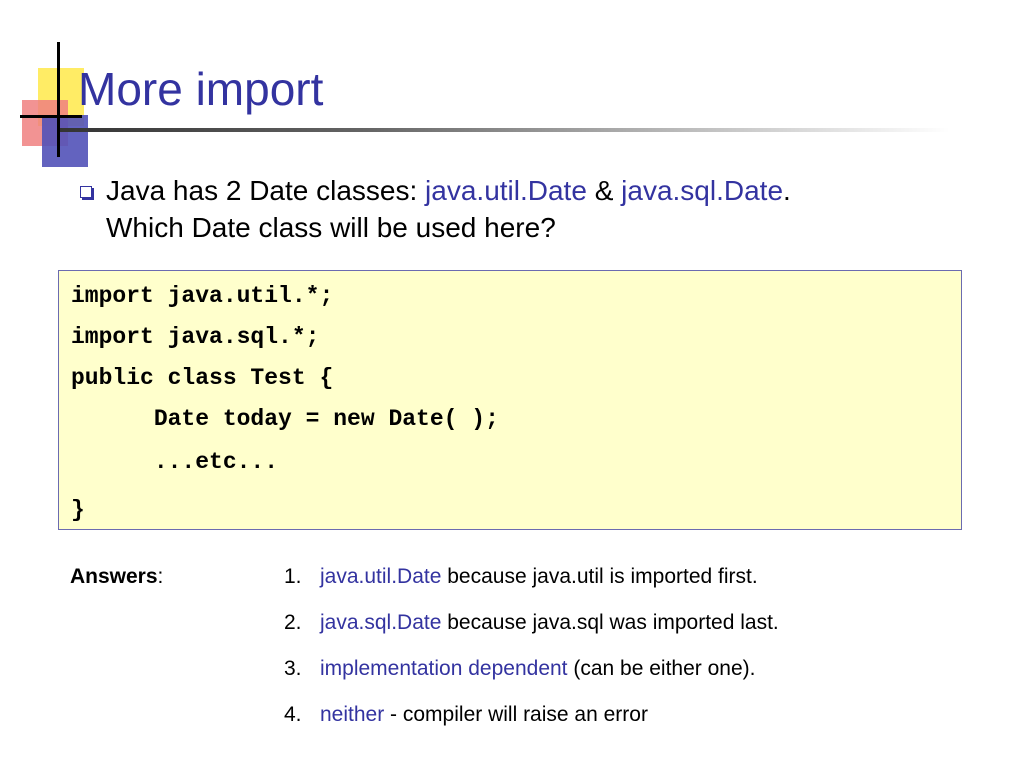 Image resolution: width=1024 pixels, height=768 pixels. What do you see at coordinates (293, 668) in the screenshot?
I see `answer-number: 3.` at bounding box center [293, 668].